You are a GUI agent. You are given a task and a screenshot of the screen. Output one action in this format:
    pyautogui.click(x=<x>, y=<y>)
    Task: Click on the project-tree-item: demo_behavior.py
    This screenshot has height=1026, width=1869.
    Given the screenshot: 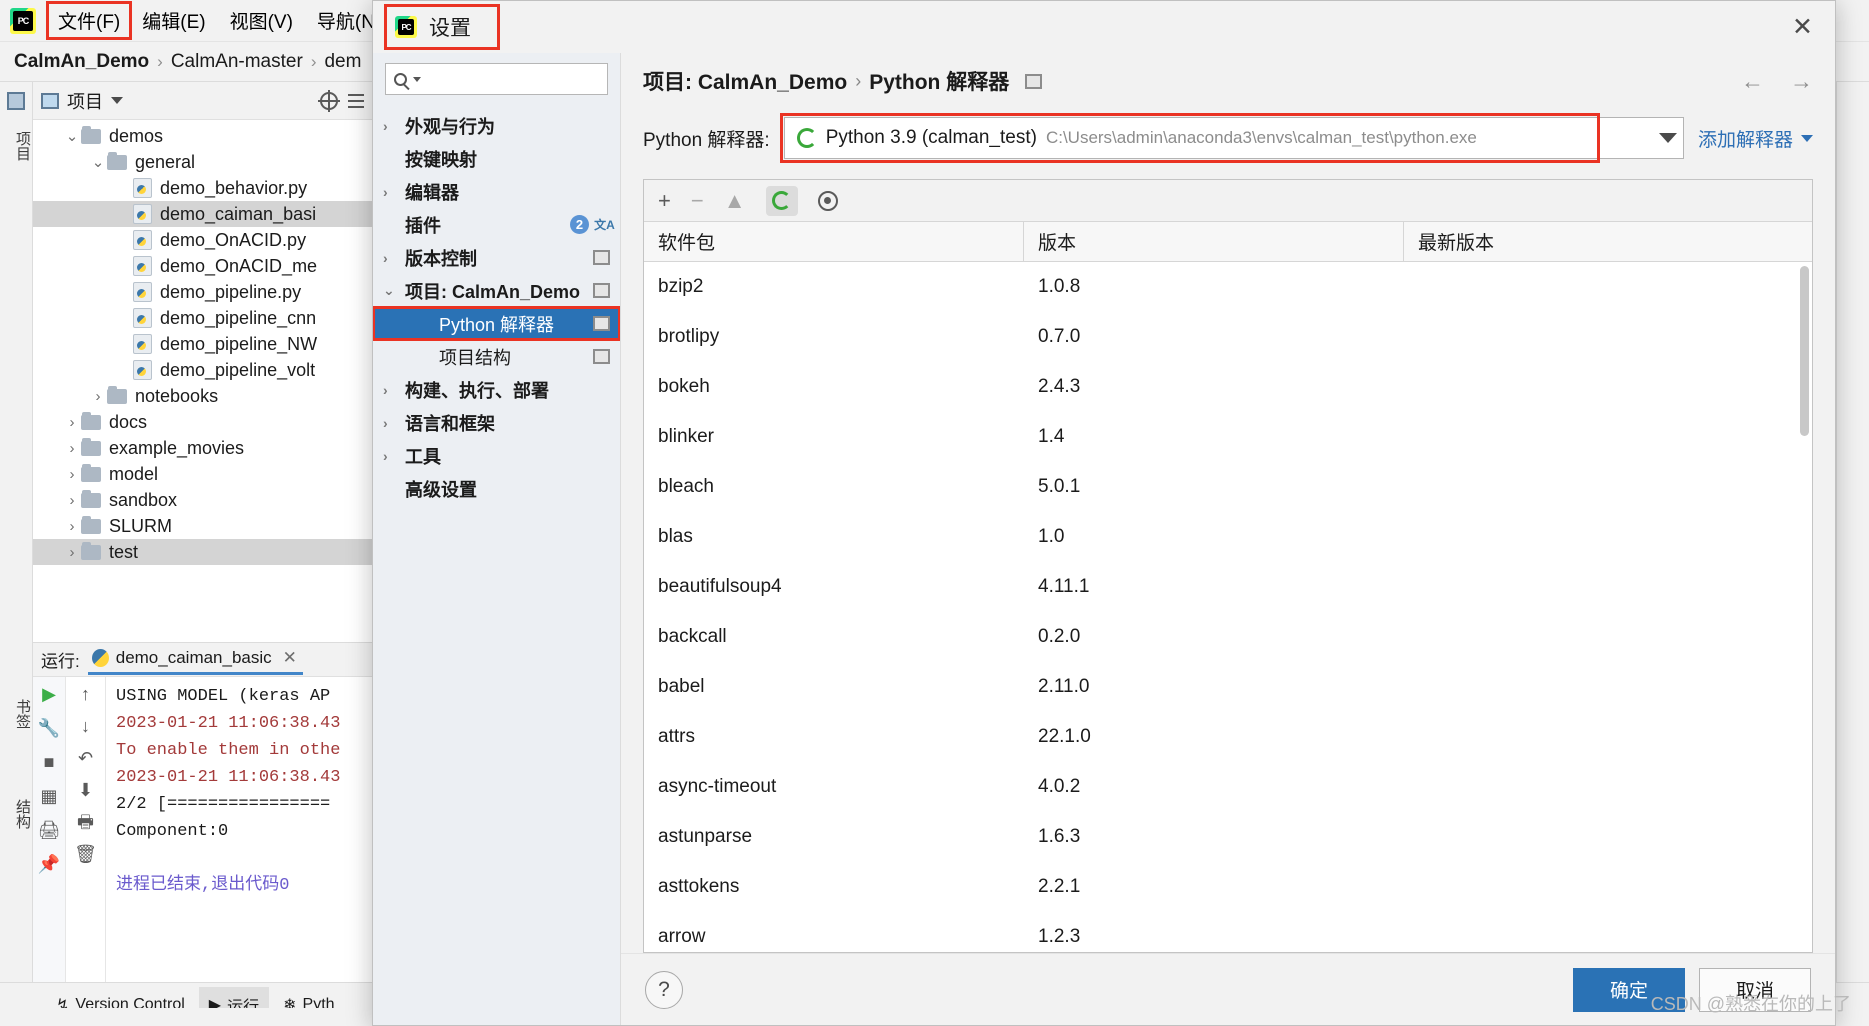 What is the action you would take?
    pyautogui.click(x=202, y=188)
    